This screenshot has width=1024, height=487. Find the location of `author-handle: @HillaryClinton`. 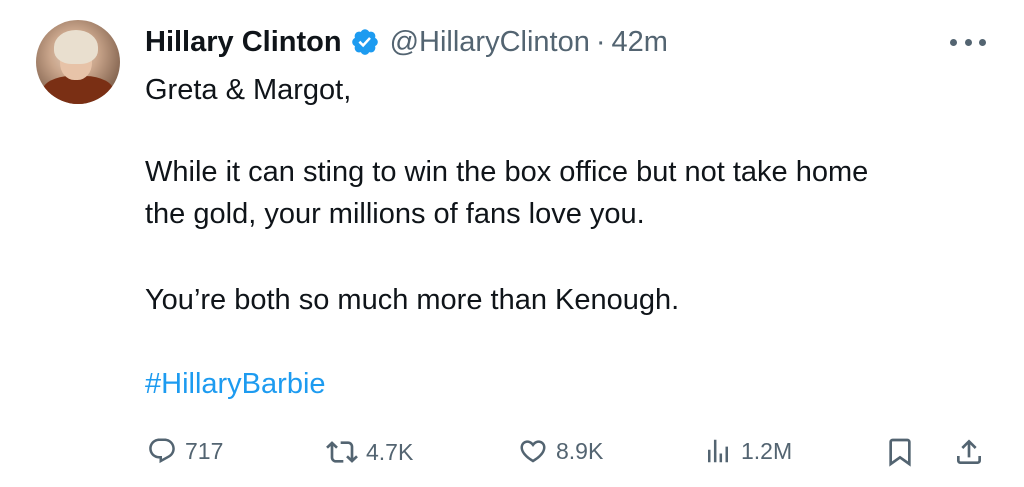

author-handle: @HillaryClinton is located at coordinates (490, 42).